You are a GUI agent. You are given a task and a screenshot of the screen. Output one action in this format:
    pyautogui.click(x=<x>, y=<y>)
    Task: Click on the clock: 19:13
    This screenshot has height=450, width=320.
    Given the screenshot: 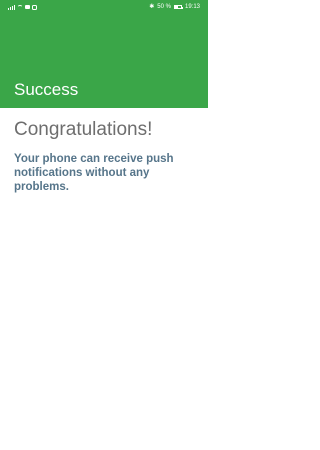 What is the action you would take?
    pyautogui.click(x=192, y=7)
    